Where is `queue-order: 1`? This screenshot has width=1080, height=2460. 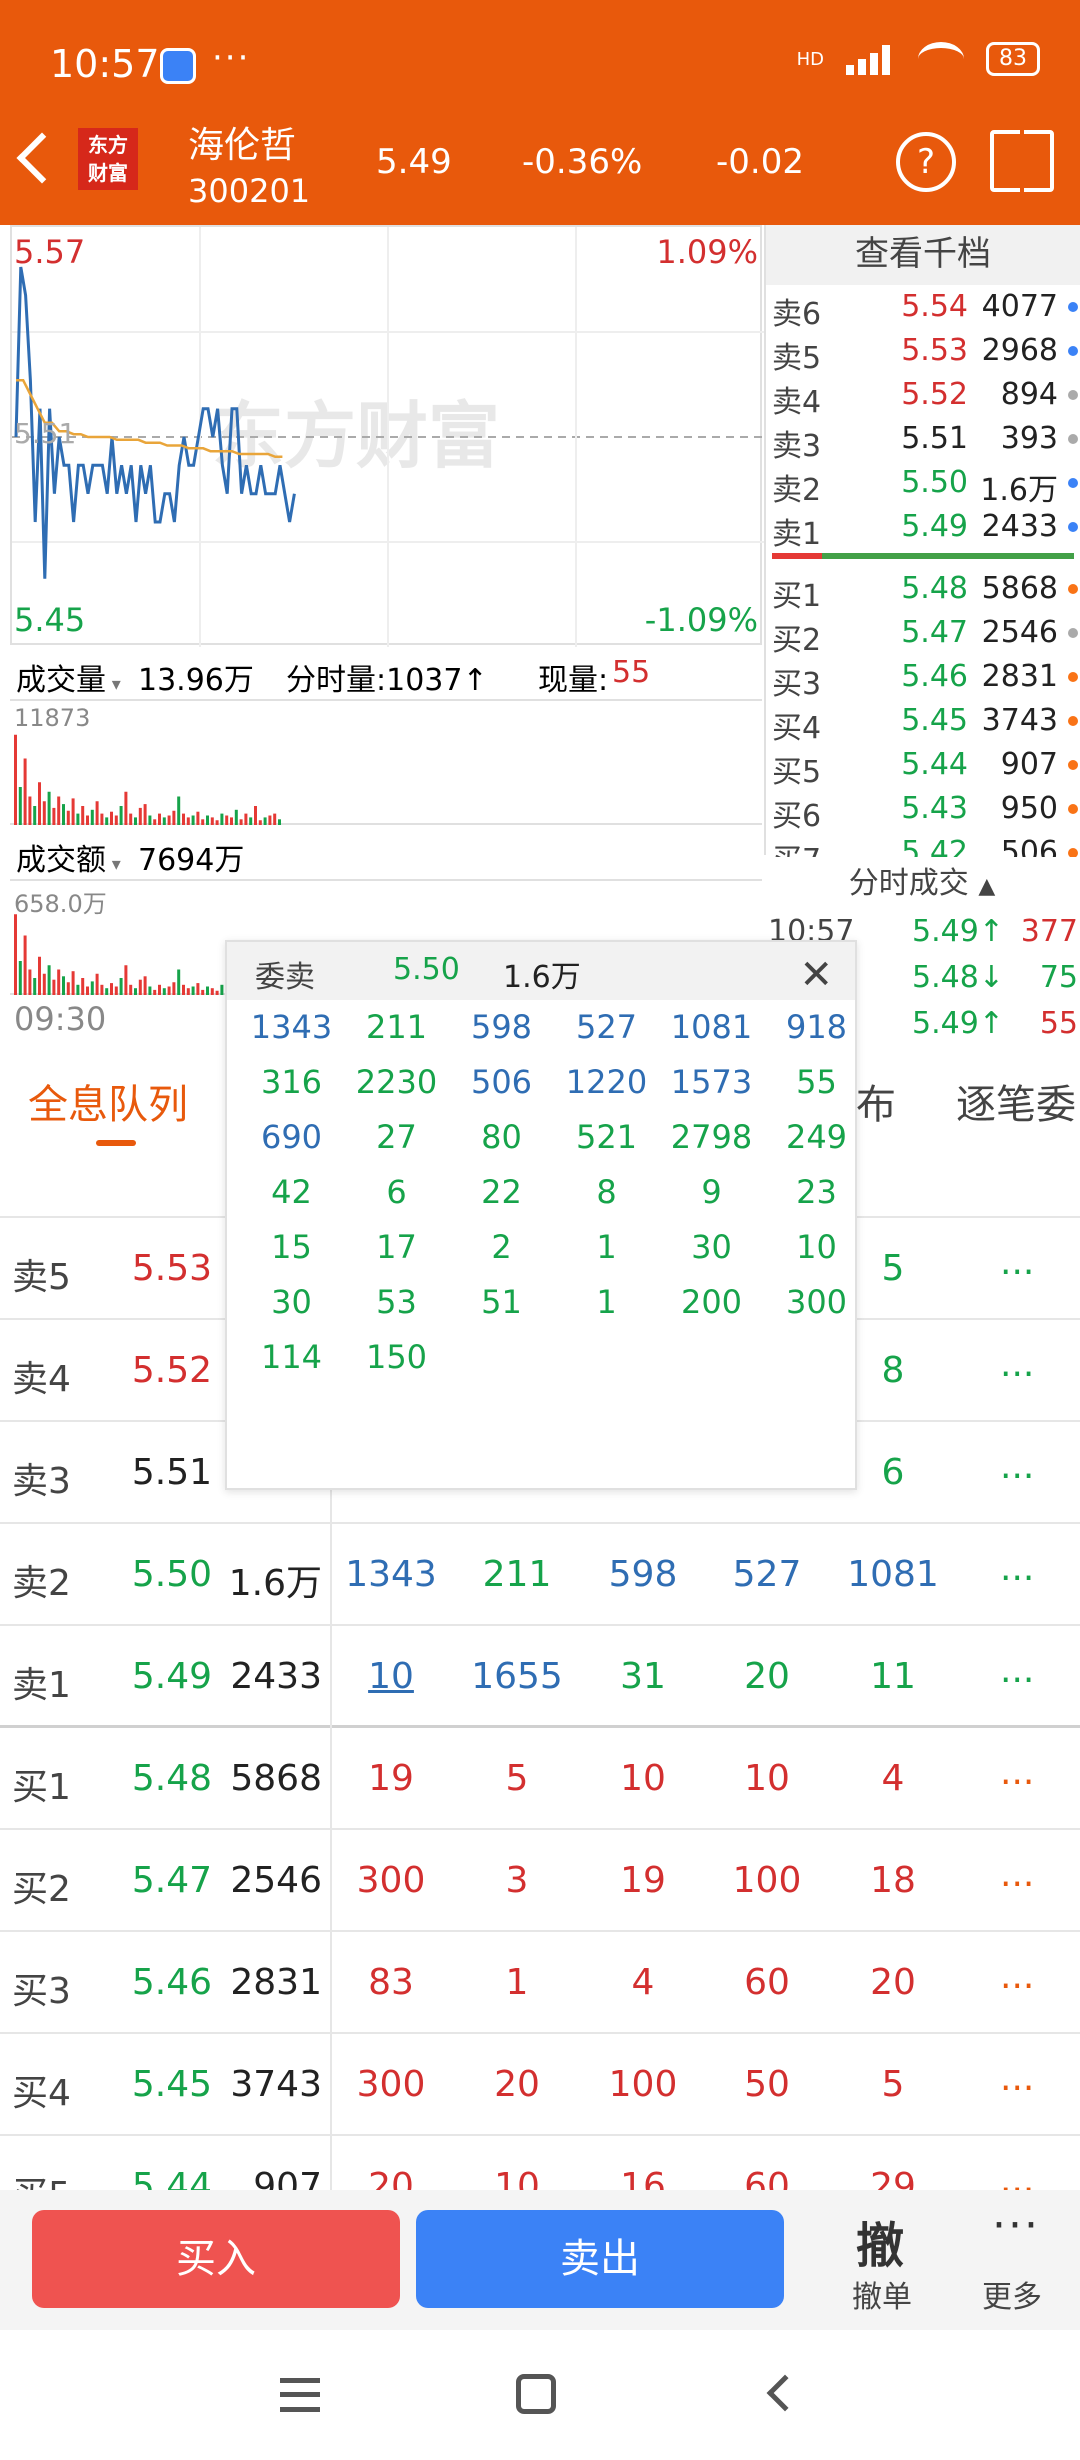
queue-order: 1 is located at coordinates (517, 1982).